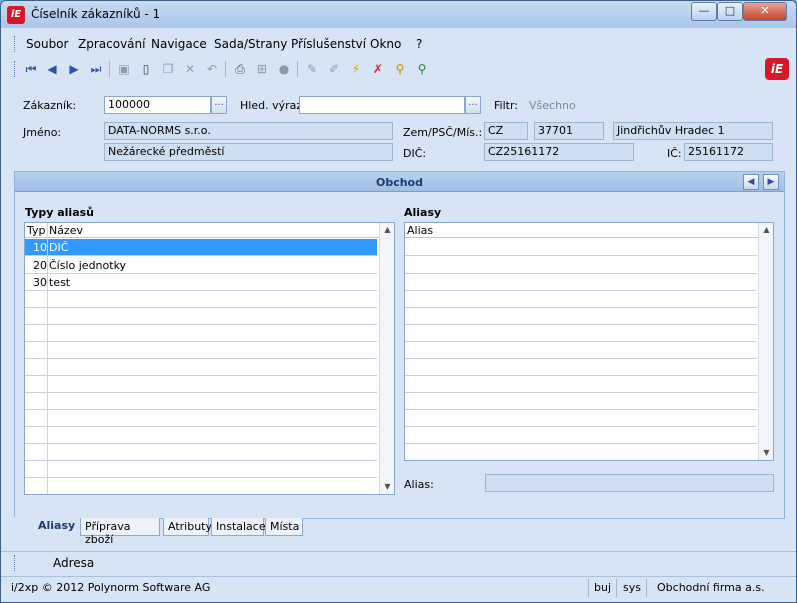 Image resolution: width=797 pixels, height=603 pixels. What do you see at coordinates (111, 587) in the screenshot?
I see `copyright-text: i/2xp © 2012 Polynorm Software AG` at bounding box center [111, 587].